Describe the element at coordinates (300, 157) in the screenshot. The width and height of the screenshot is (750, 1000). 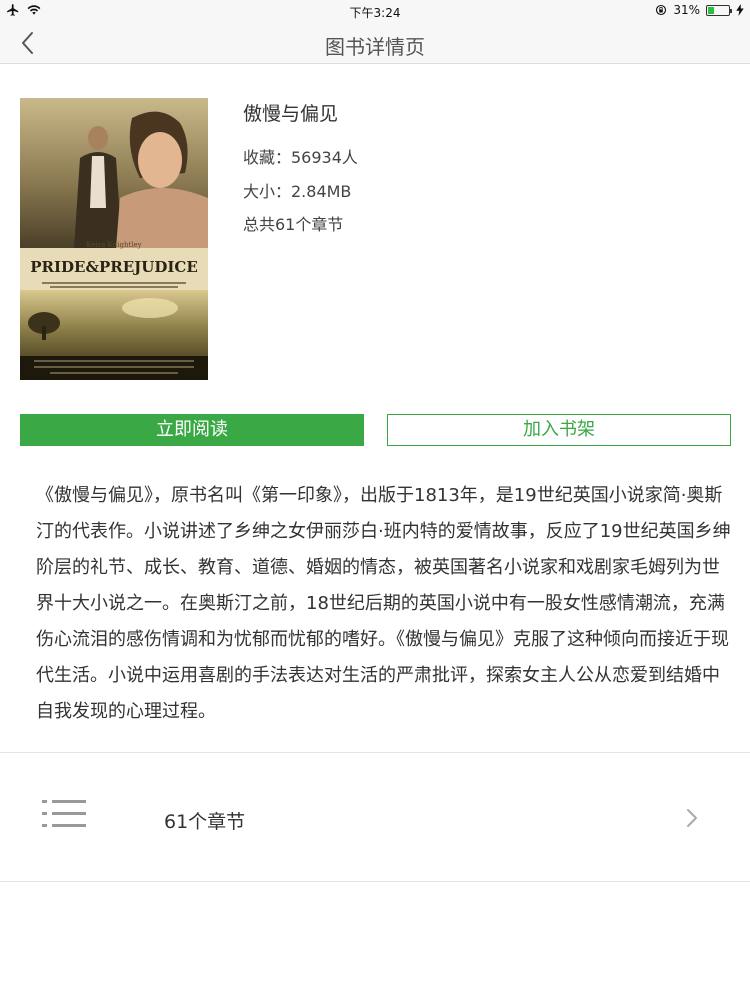
I see `book-favorites: 收藏：56934人` at that location.